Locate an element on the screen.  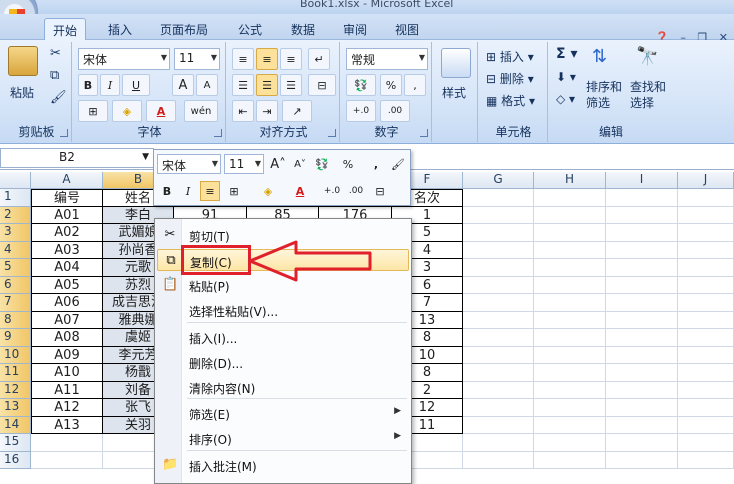
menu-item-9: 排序(O) ▶ is located at coordinates (283, 438).